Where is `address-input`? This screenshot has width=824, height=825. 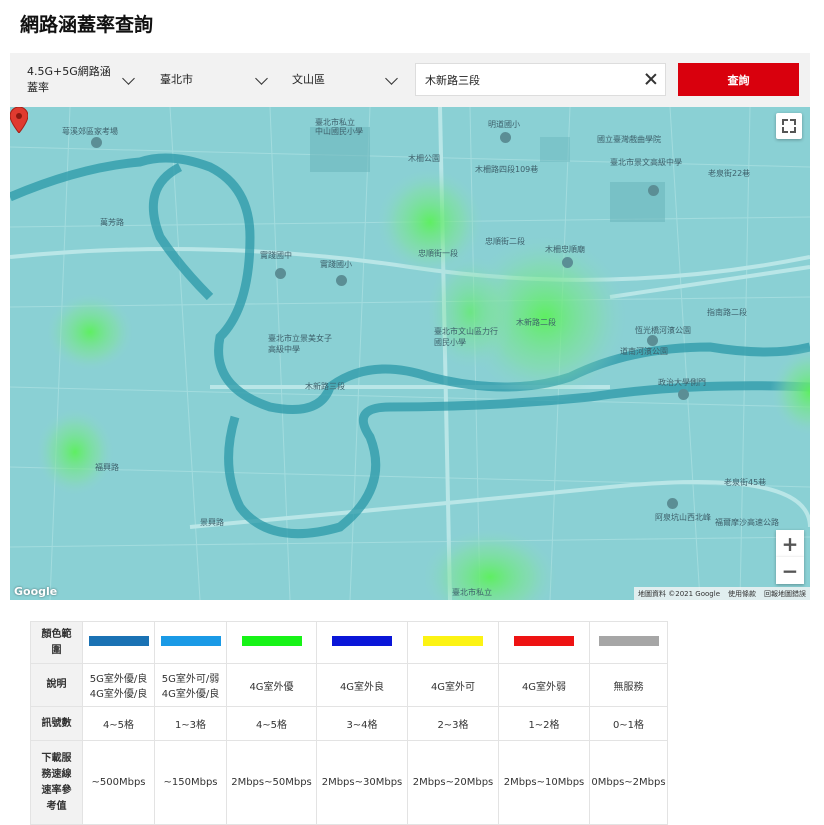
address-input is located at coordinates (526, 79).